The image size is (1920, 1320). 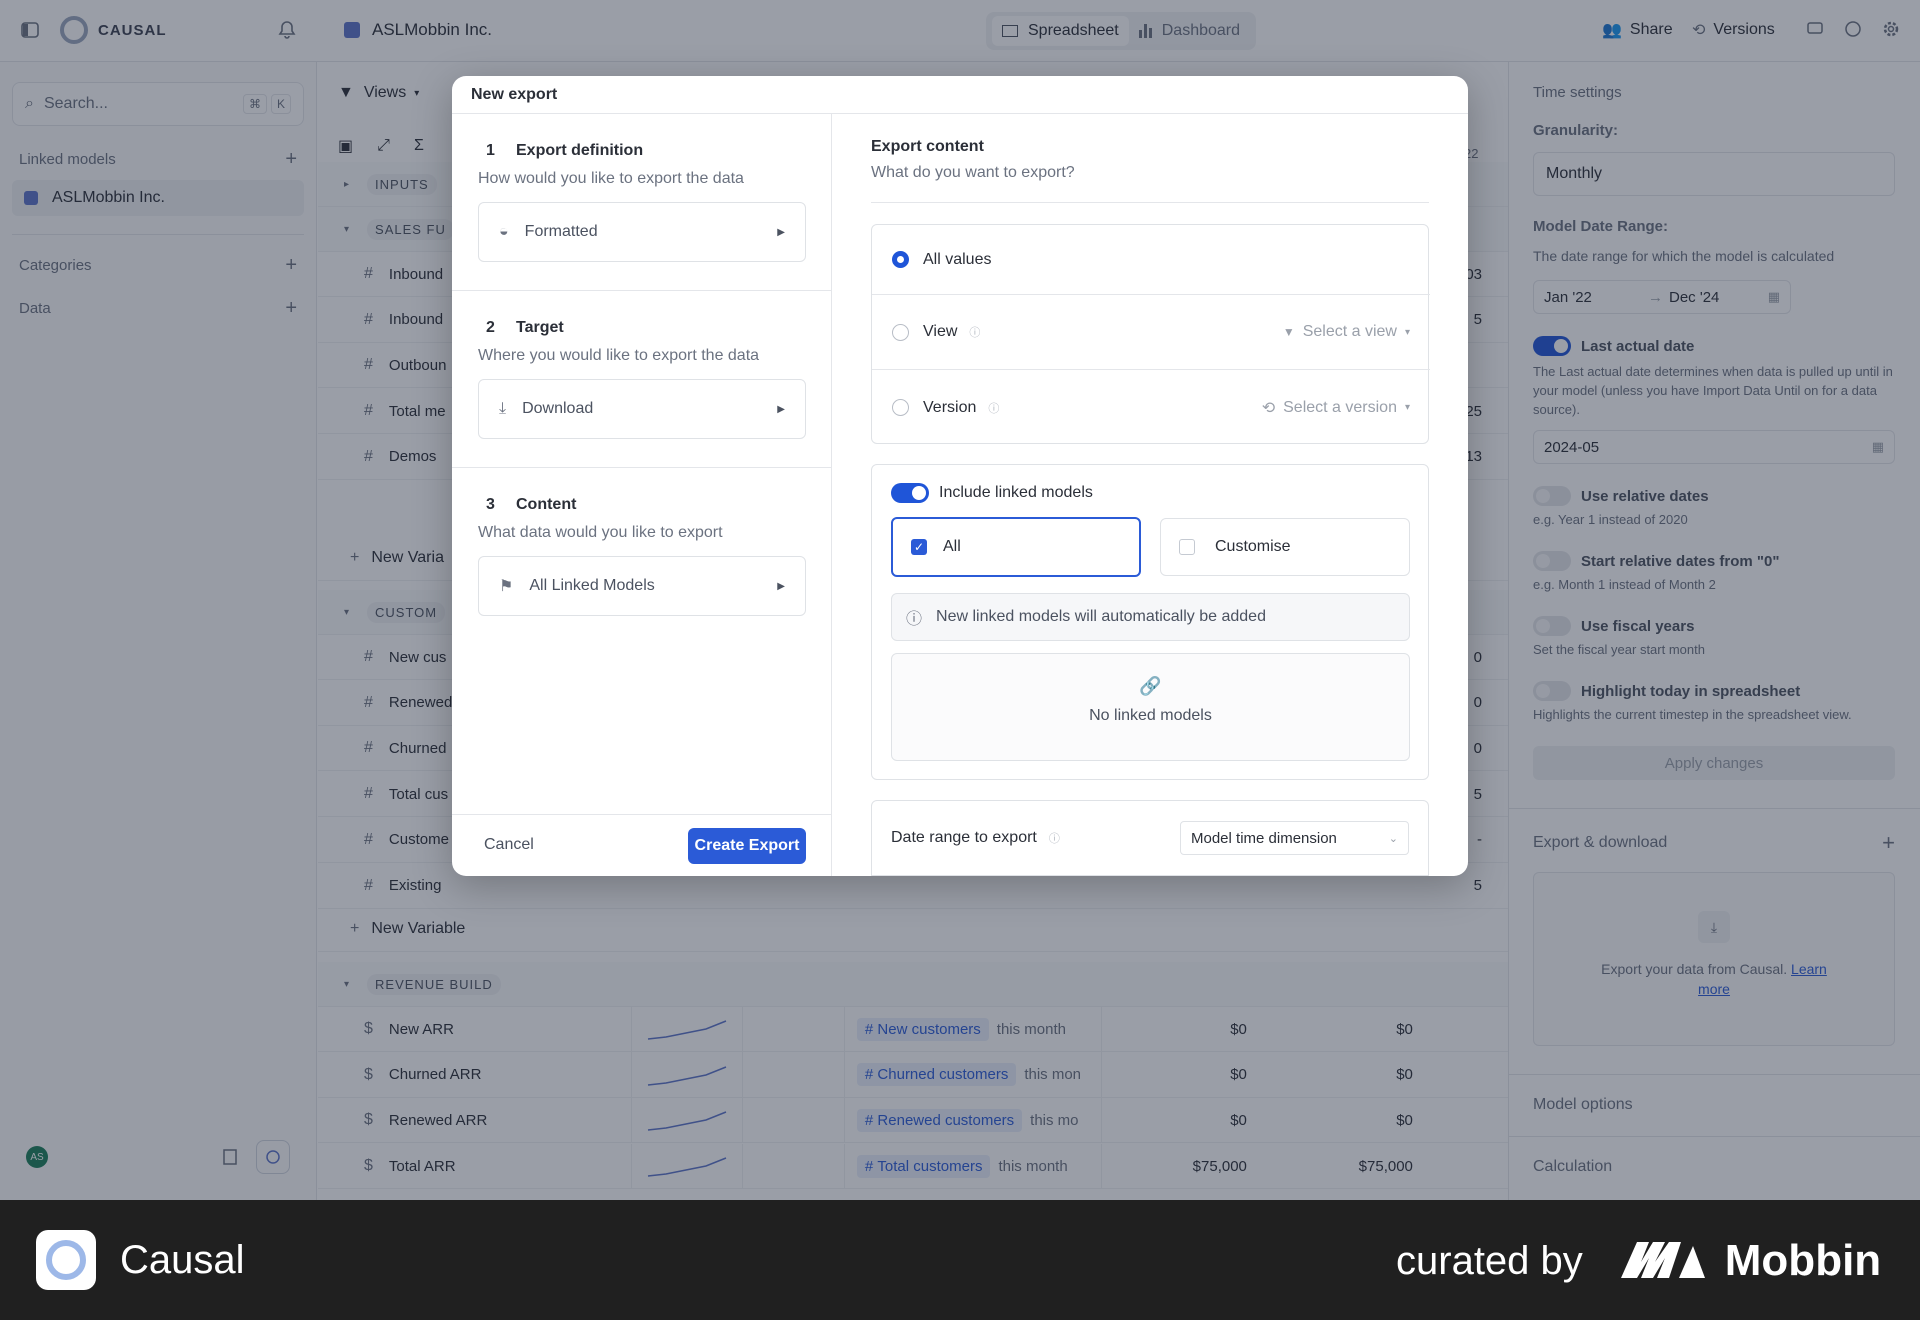 I want to click on causal-app-icon, so click(x=66, y=1260).